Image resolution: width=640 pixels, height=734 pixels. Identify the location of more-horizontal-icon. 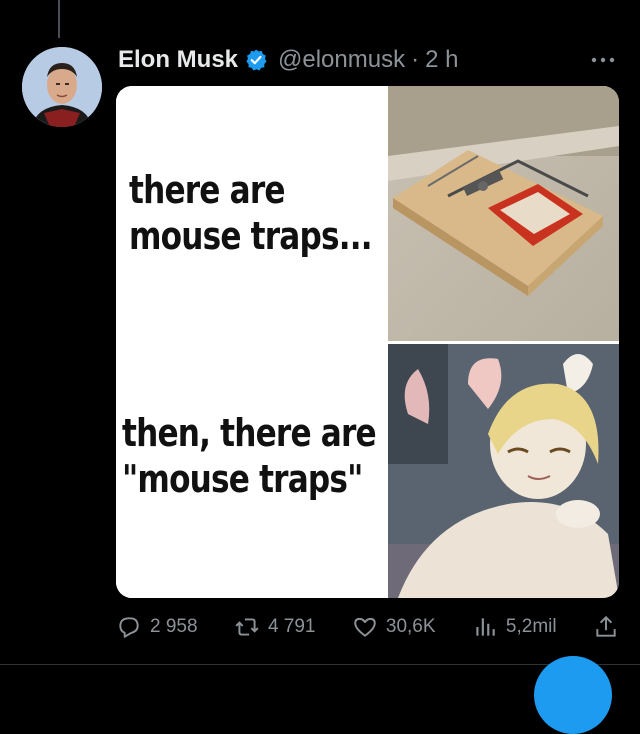
(603, 60).